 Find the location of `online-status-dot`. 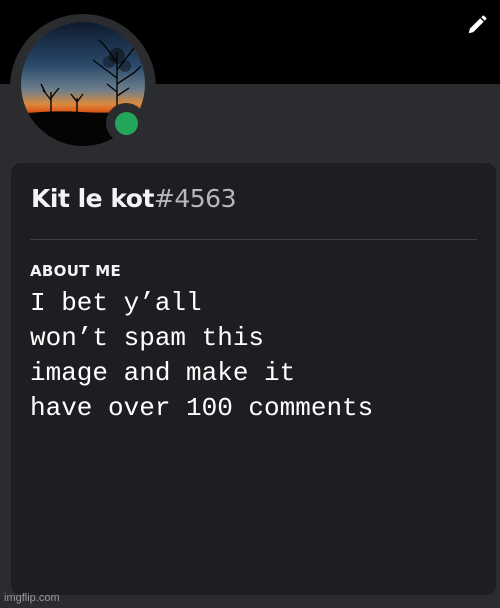

online-status-dot is located at coordinates (126, 123).